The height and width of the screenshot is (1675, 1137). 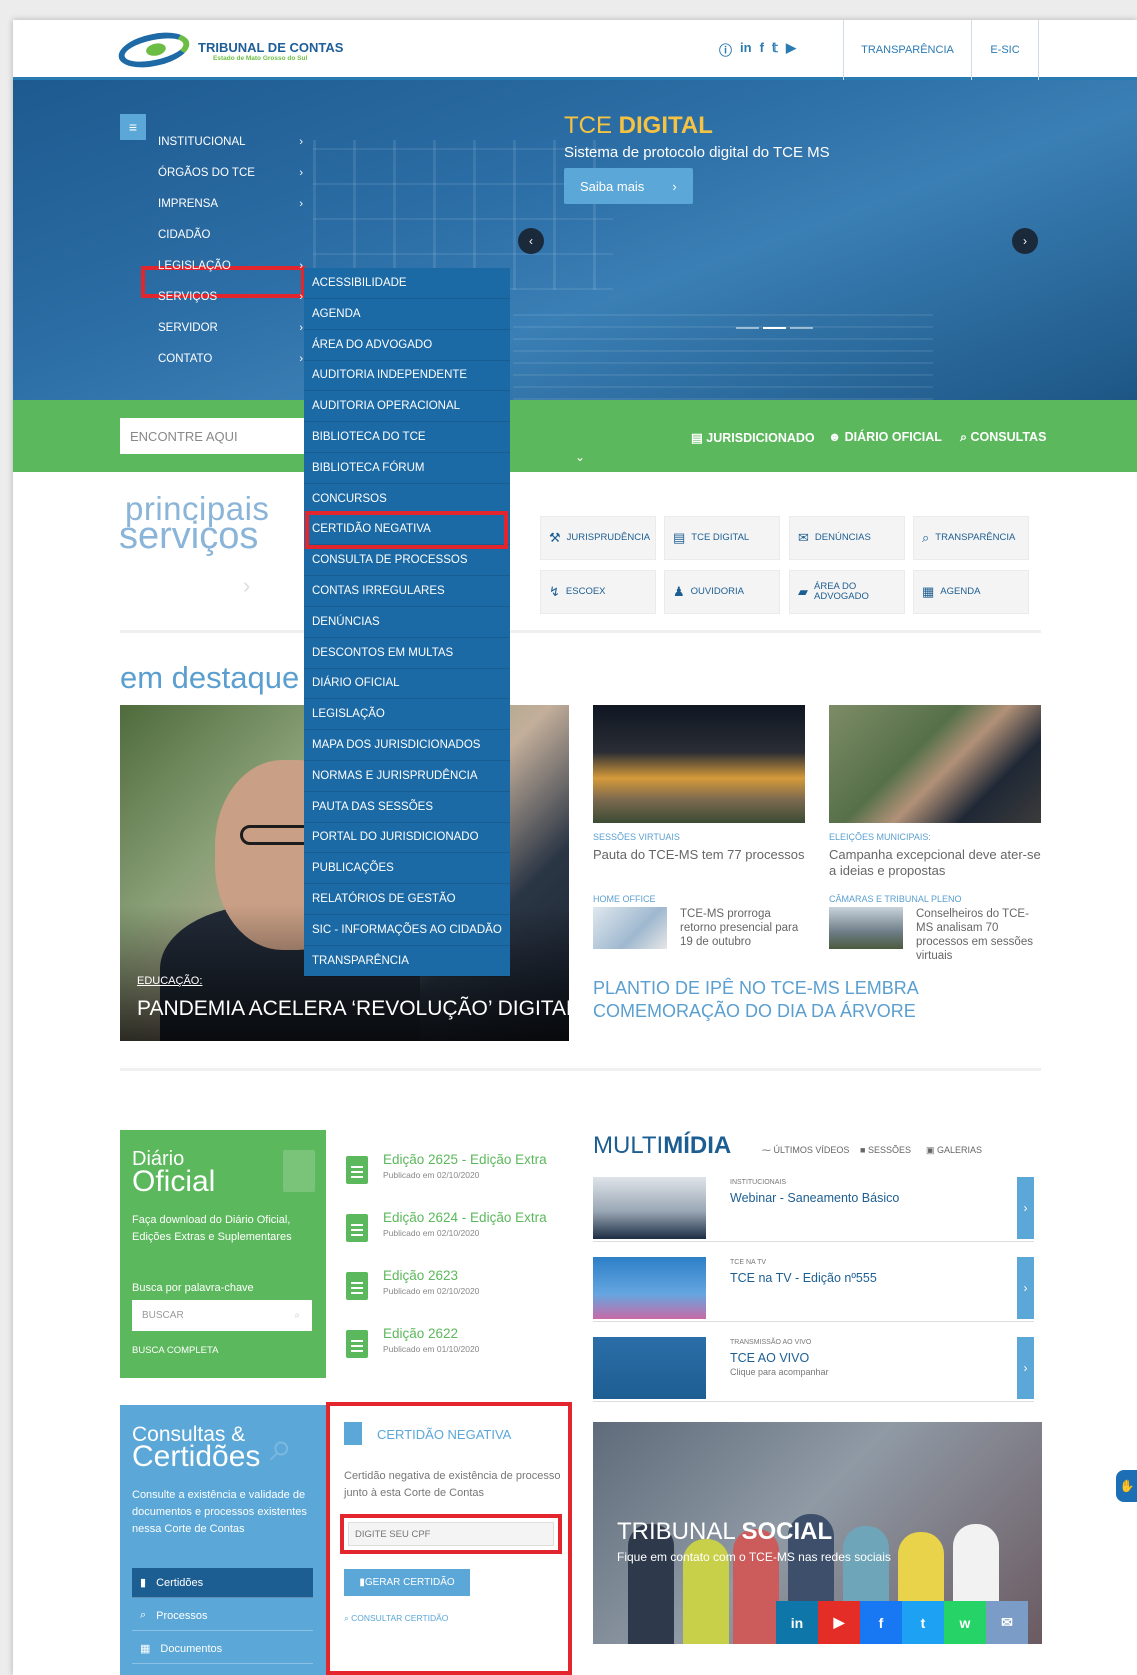 I want to click on main-news-title: PANDEMIA ACELERA ‘REVOLUÇÃO’ DIGITAL, so click(x=353, y=1009).